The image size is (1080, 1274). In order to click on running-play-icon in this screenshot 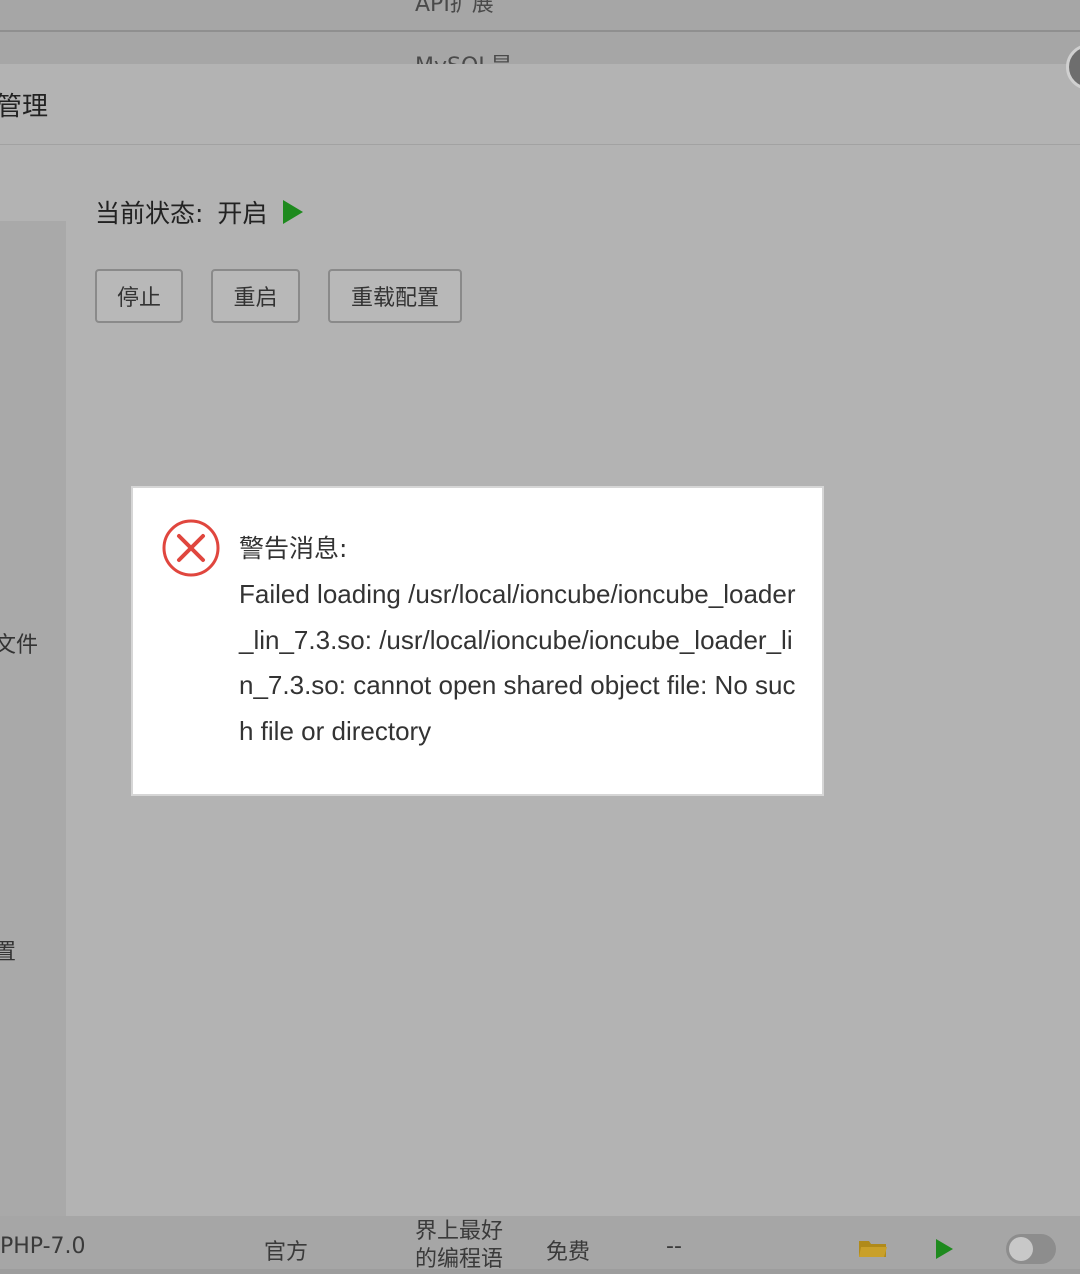, I will do `click(293, 212)`.